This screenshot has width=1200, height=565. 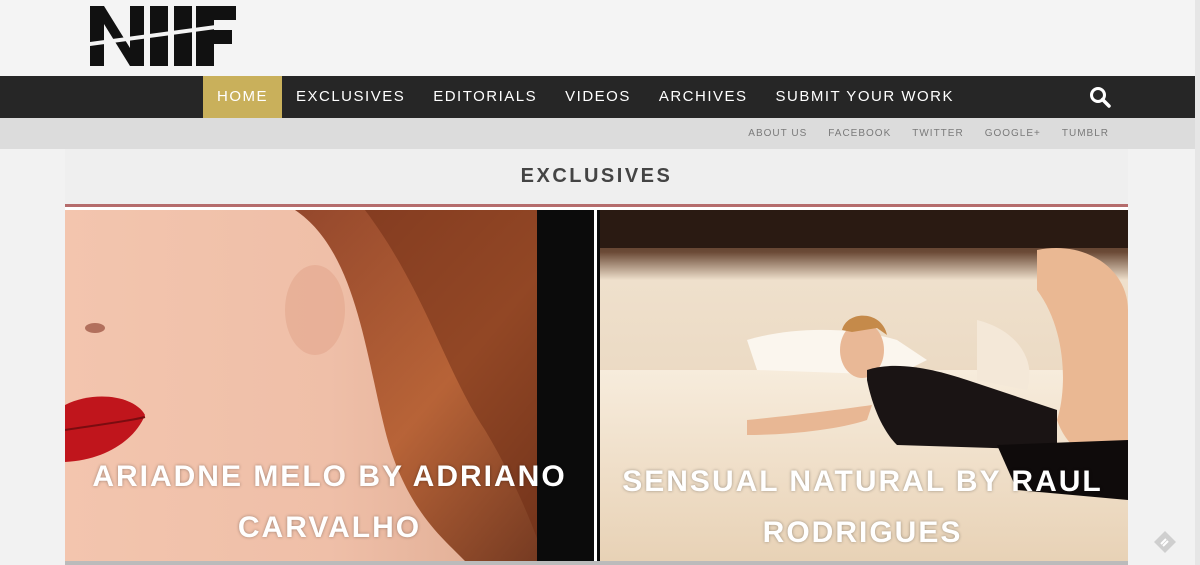 I want to click on article-title-line-2: RODRIGUES, so click(x=862, y=532).